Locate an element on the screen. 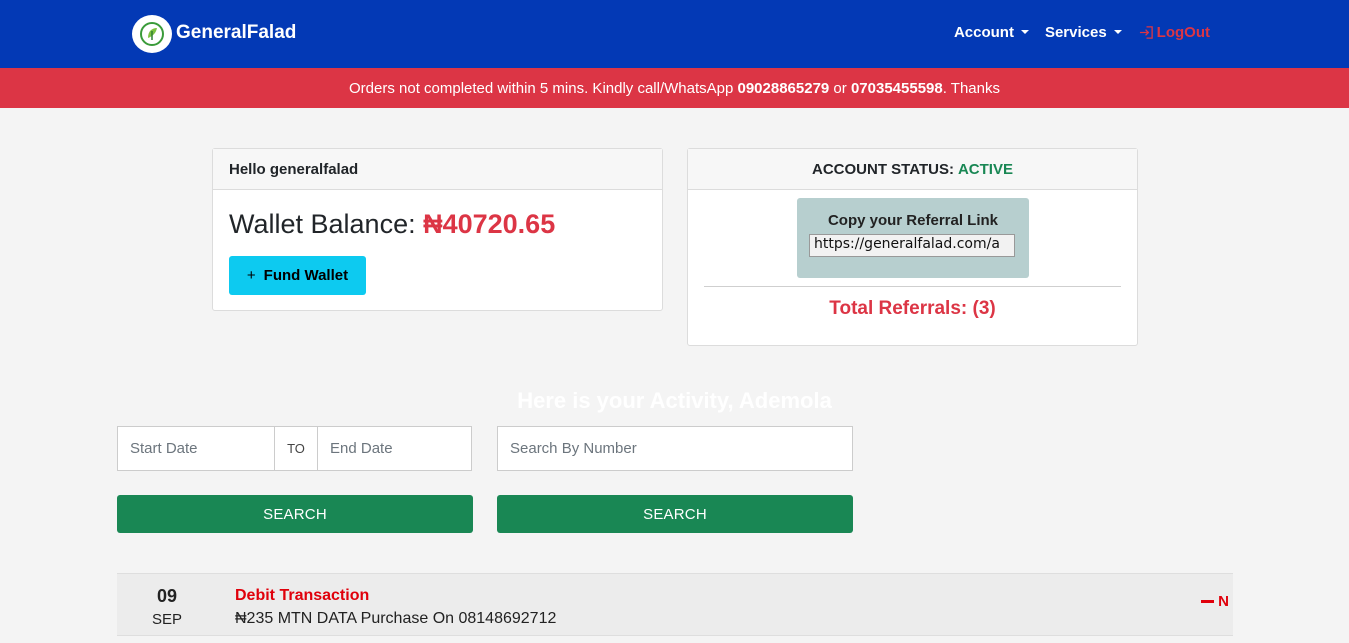 The width and height of the screenshot is (1349, 643). referral-title: Copy your Referral Link is located at coordinates (913, 220).